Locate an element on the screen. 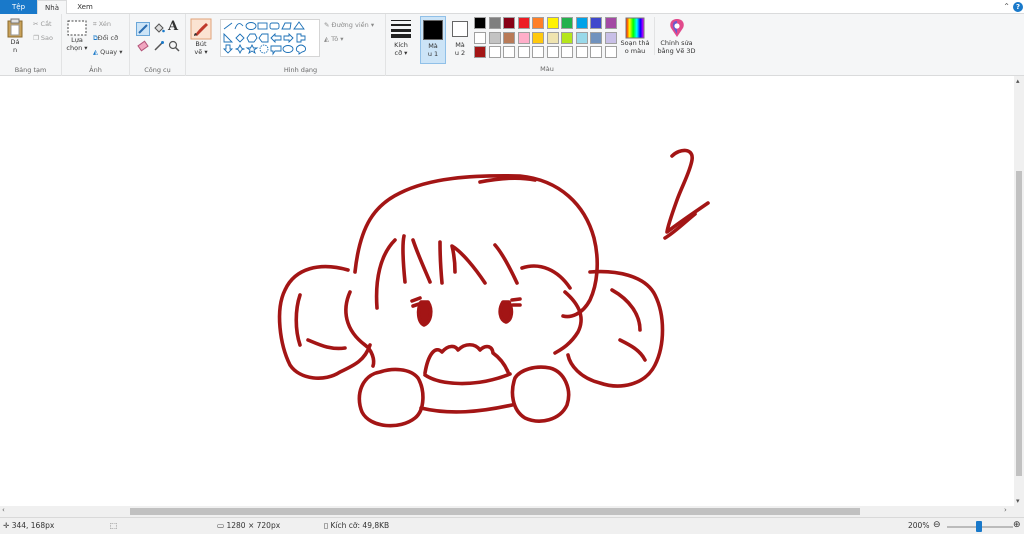  color2-button: Mà u 2 is located at coordinates (460, 40).